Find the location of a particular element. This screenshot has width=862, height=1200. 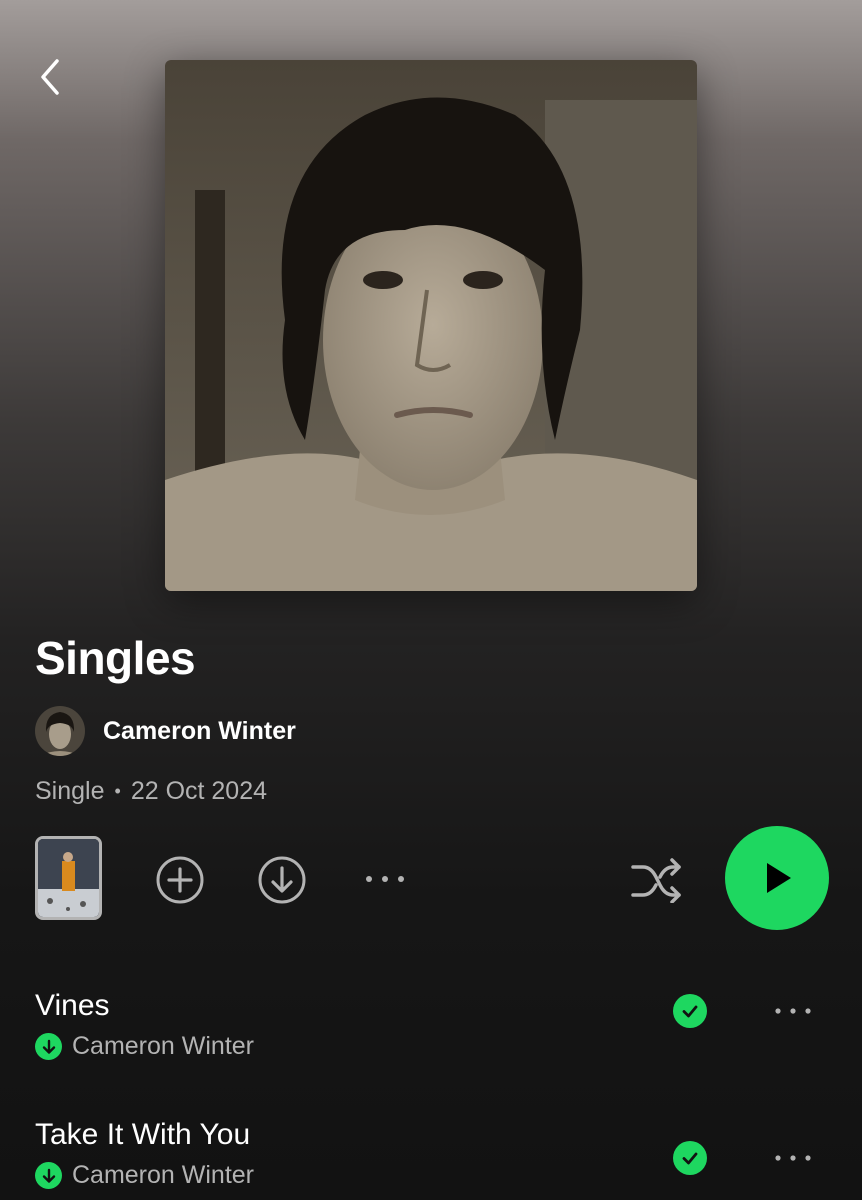

add-to-library-button is located at coordinates (180, 880).